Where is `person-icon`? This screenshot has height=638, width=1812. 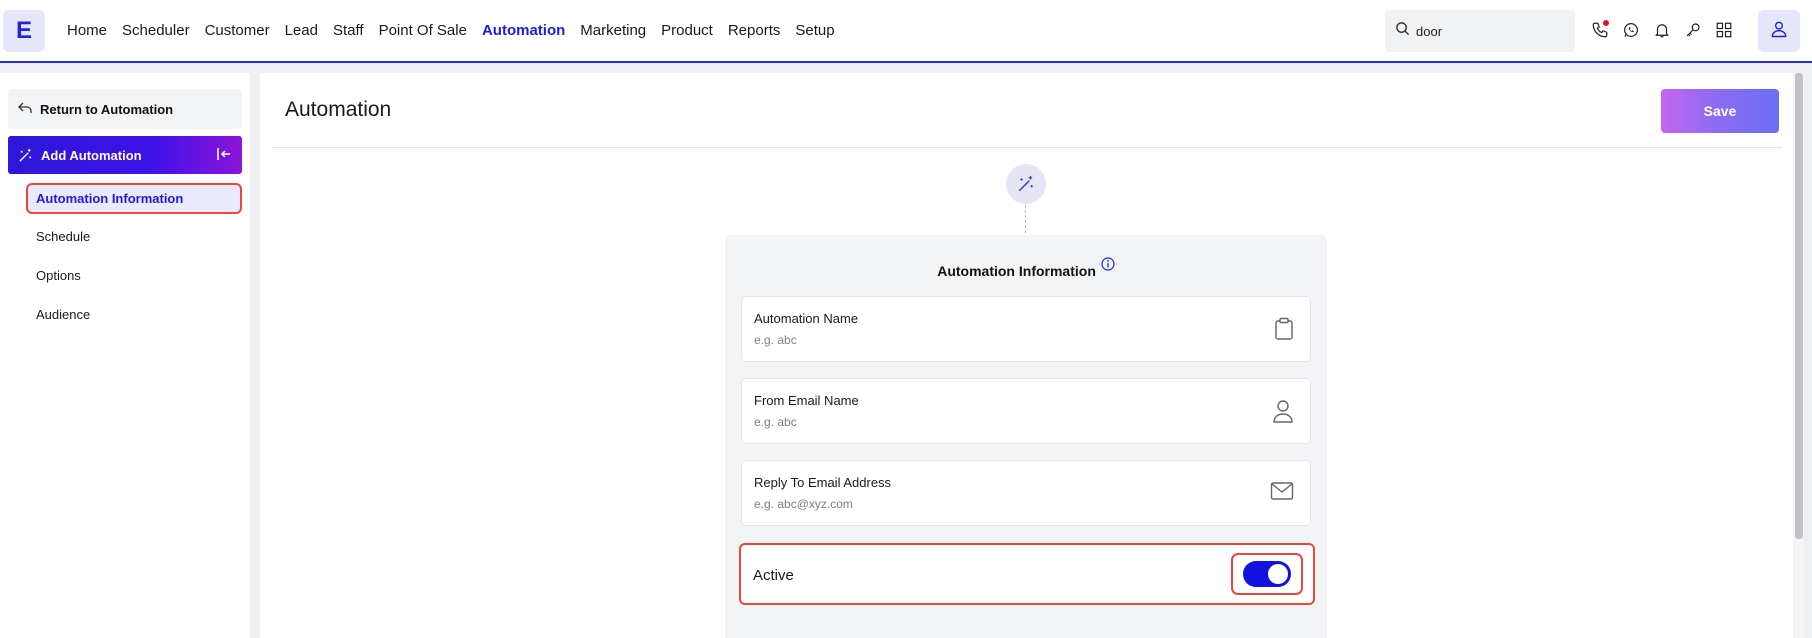 person-icon is located at coordinates (1283, 413).